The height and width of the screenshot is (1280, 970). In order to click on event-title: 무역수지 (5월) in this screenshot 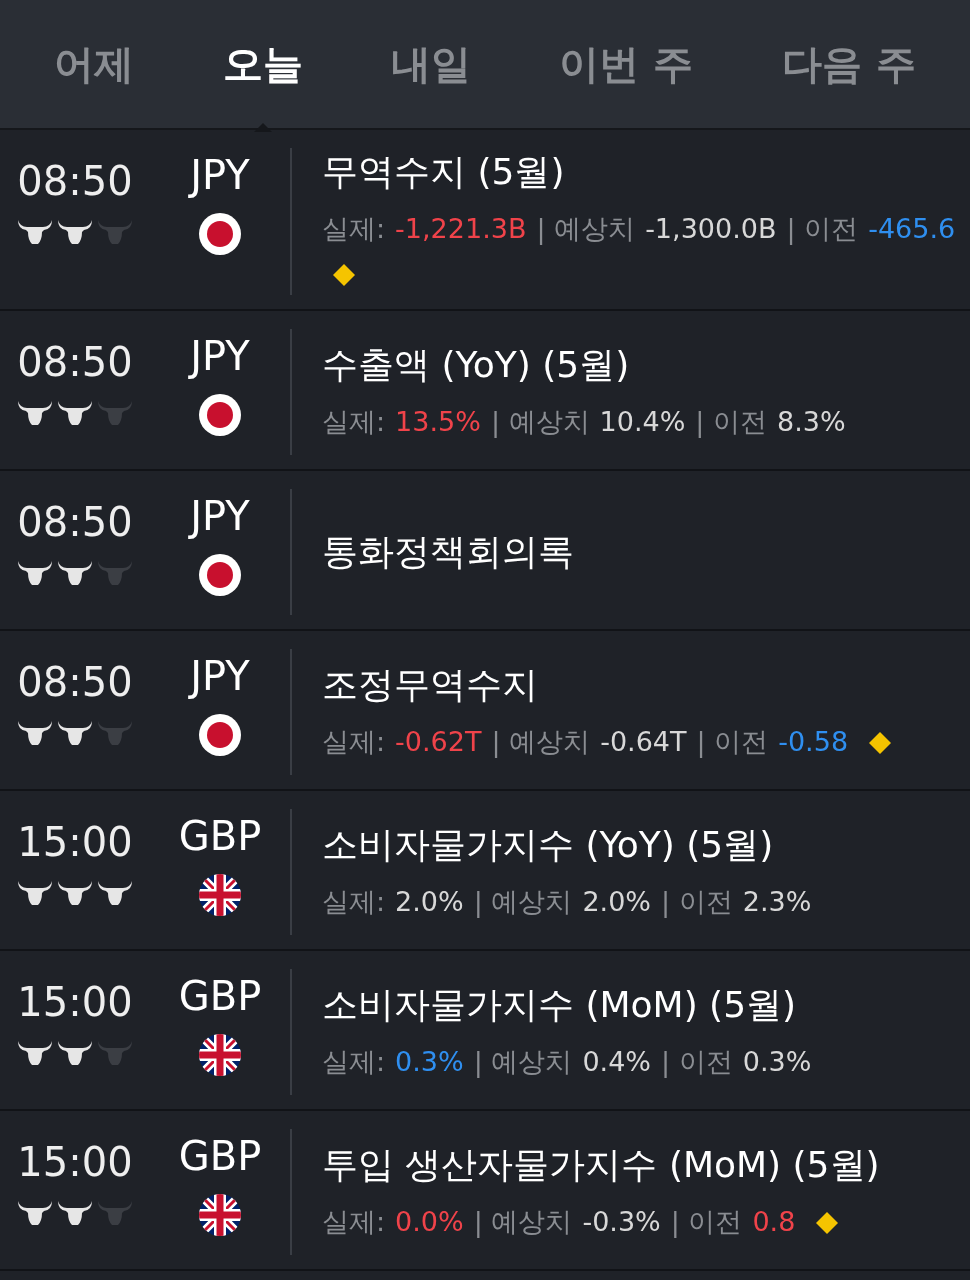, I will do `click(444, 172)`.